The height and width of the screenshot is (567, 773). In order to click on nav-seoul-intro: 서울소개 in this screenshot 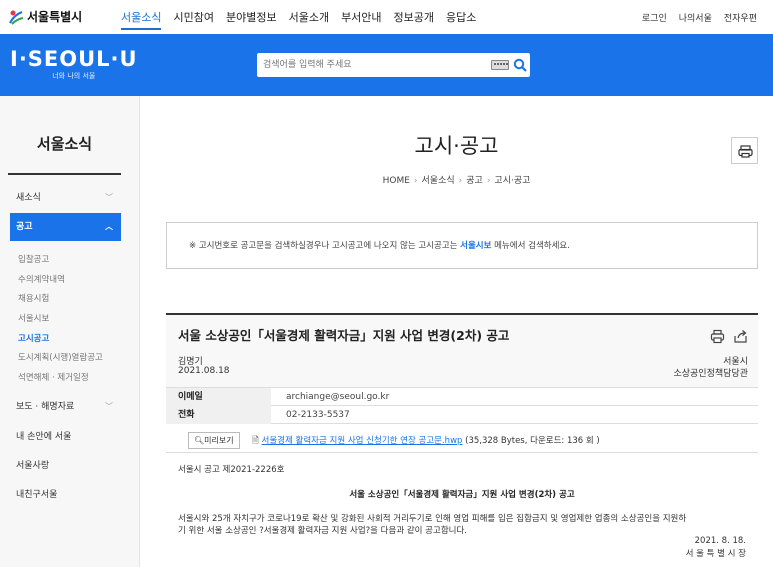, I will do `click(309, 19)`.